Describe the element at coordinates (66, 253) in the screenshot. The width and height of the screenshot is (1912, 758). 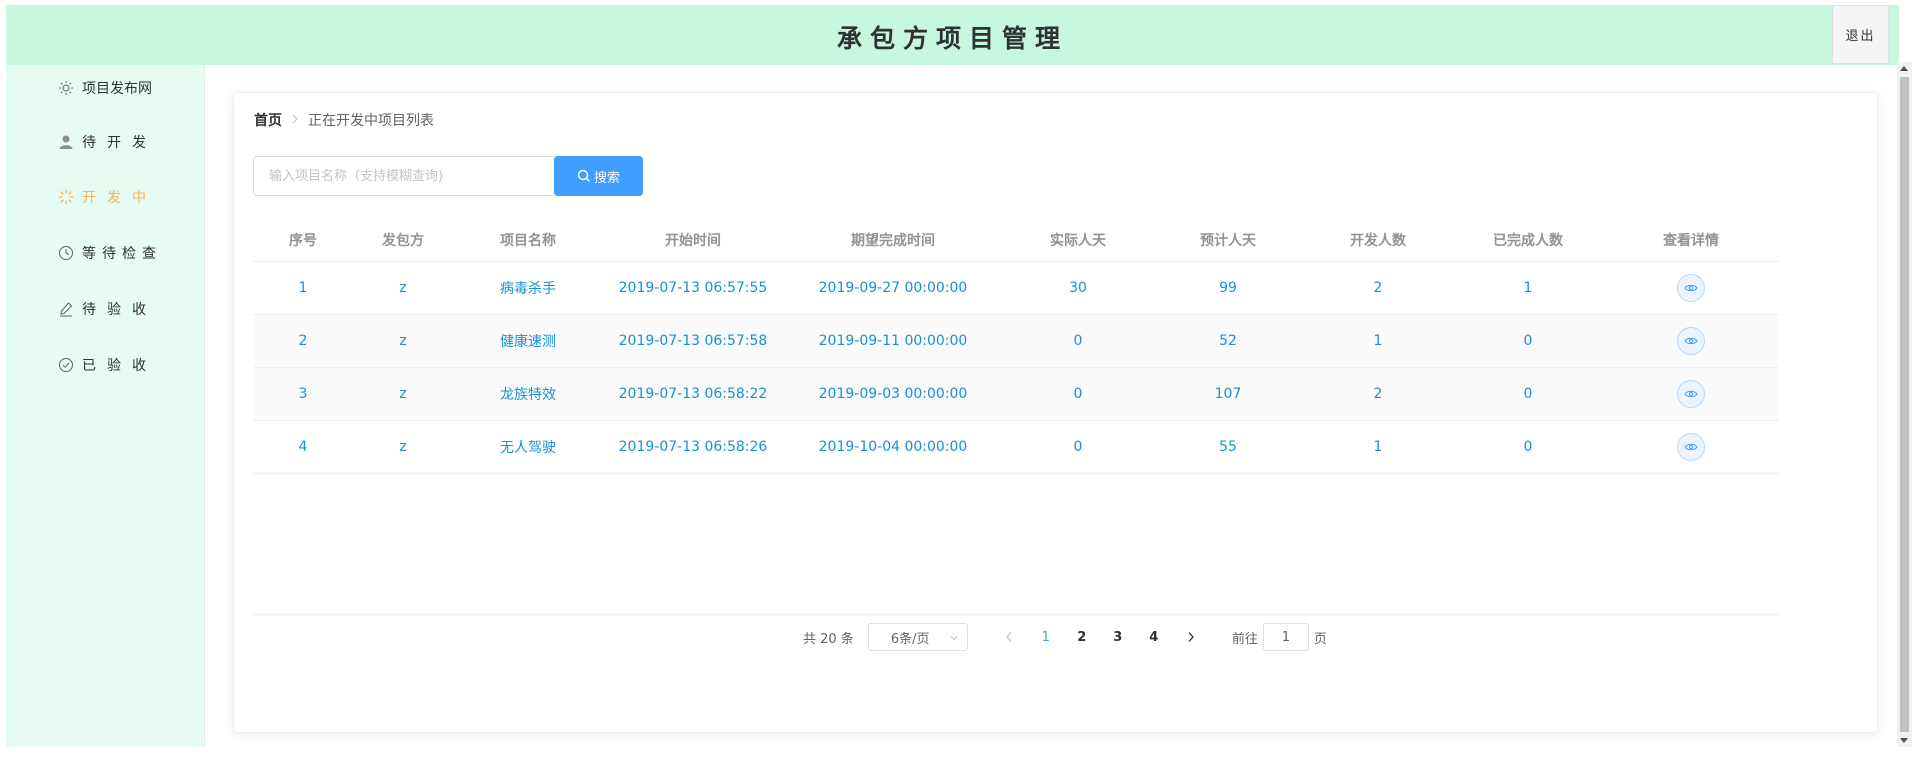
I see `clock-icon` at that location.